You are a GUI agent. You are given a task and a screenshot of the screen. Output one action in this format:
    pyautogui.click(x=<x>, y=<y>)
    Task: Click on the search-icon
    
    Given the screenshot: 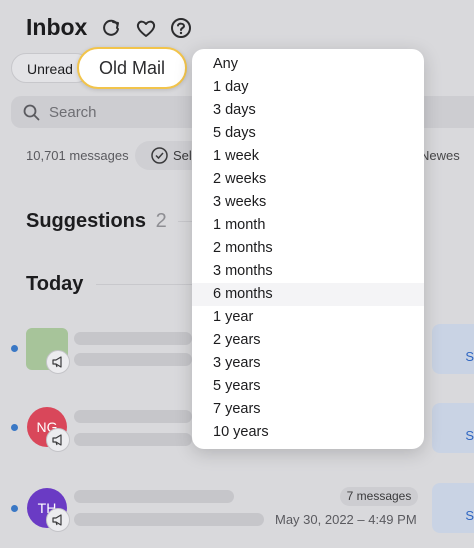 What is the action you would take?
    pyautogui.click(x=31, y=112)
    